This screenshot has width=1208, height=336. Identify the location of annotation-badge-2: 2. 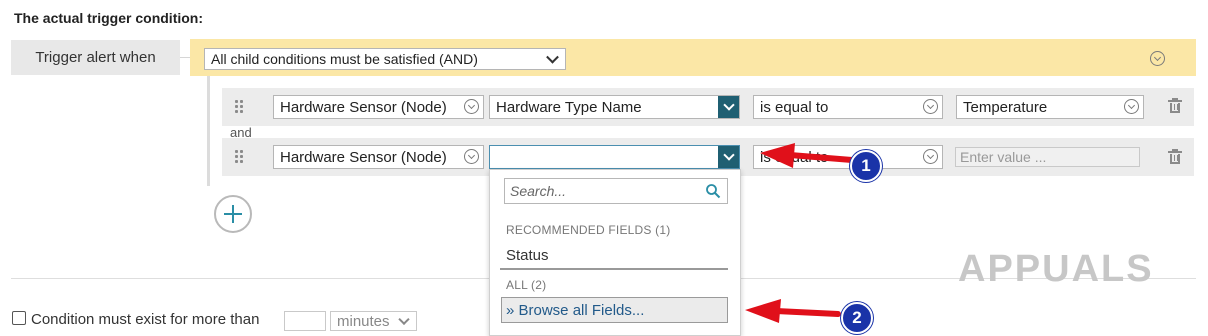
(857, 318).